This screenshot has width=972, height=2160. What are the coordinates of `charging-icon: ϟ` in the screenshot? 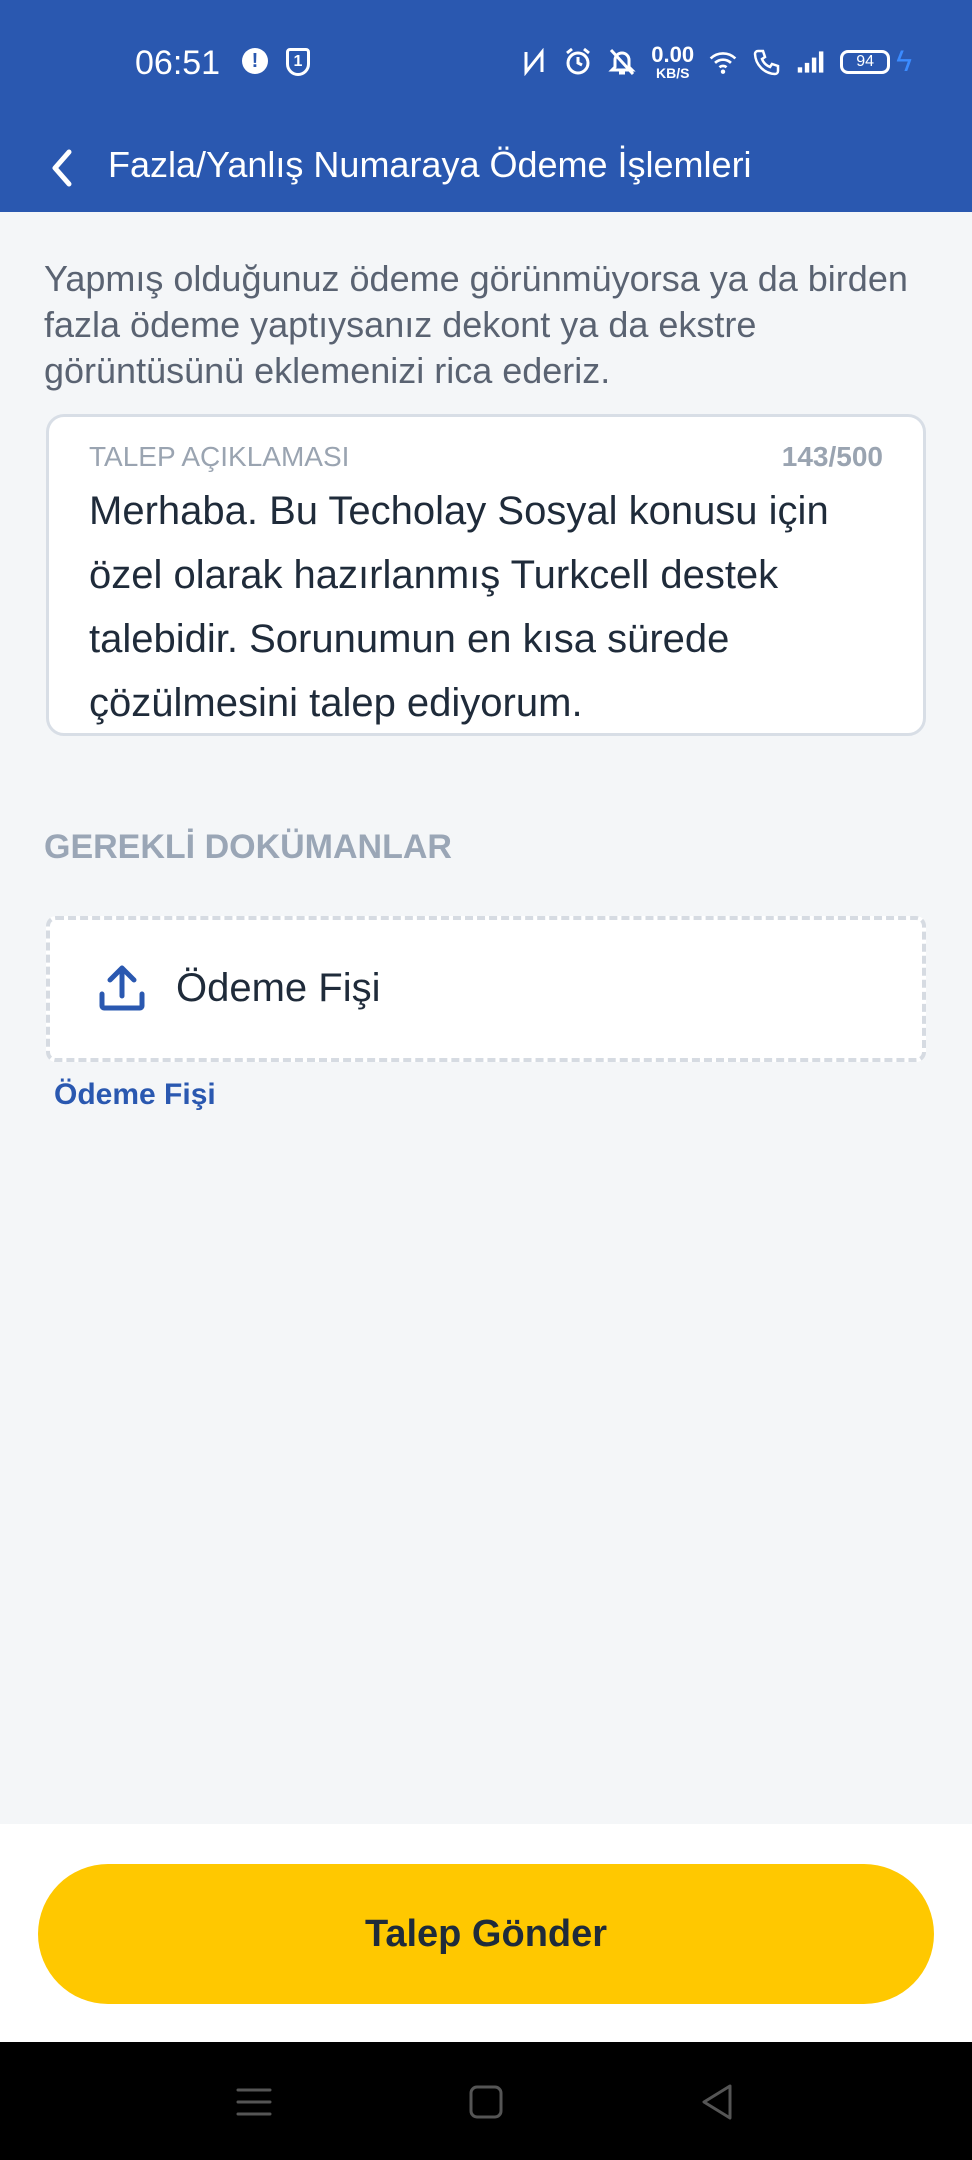 It's located at (904, 61).